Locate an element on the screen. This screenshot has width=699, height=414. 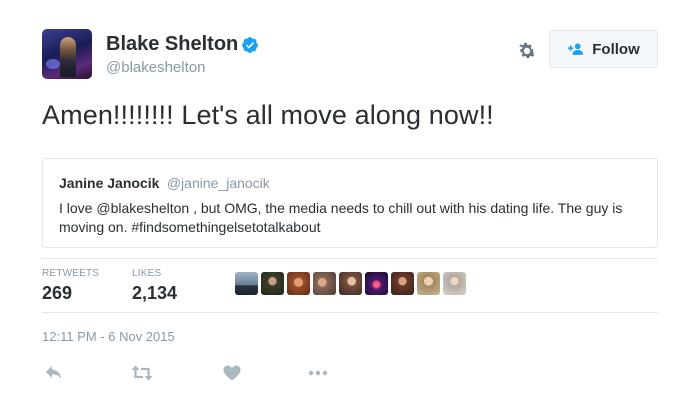
retweets-stat: RETWEETS 269 is located at coordinates (70, 286).